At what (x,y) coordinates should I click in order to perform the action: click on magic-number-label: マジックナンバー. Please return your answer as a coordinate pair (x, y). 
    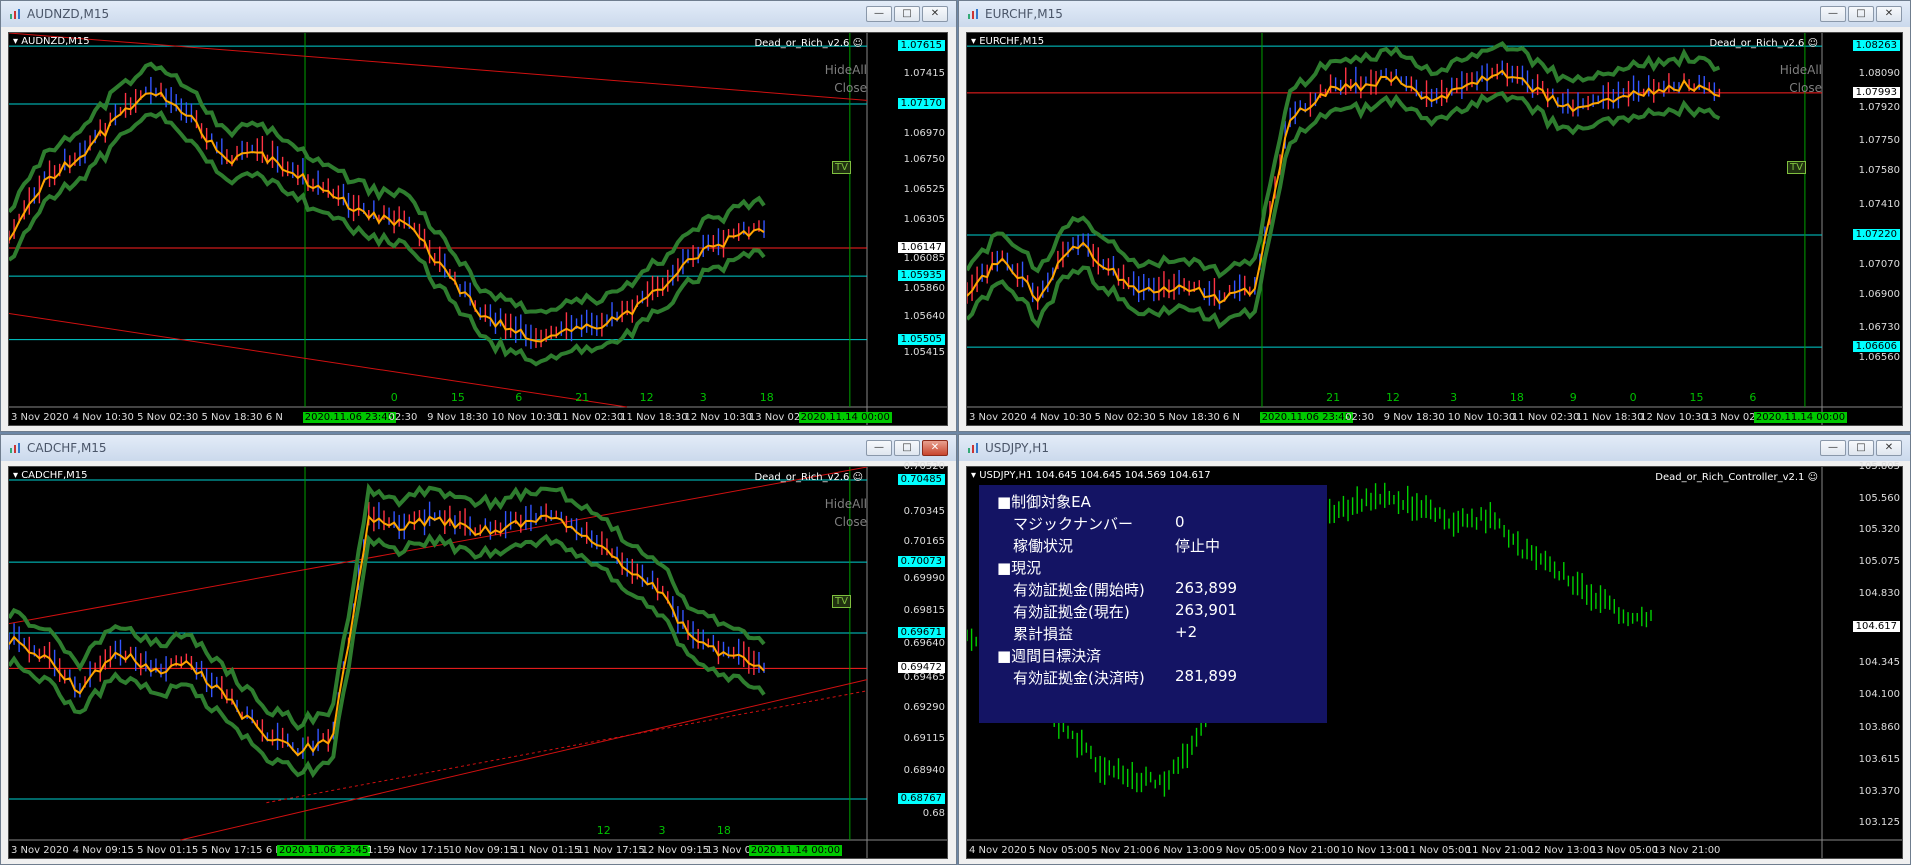
    Looking at the image, I should click on (1073, 524).